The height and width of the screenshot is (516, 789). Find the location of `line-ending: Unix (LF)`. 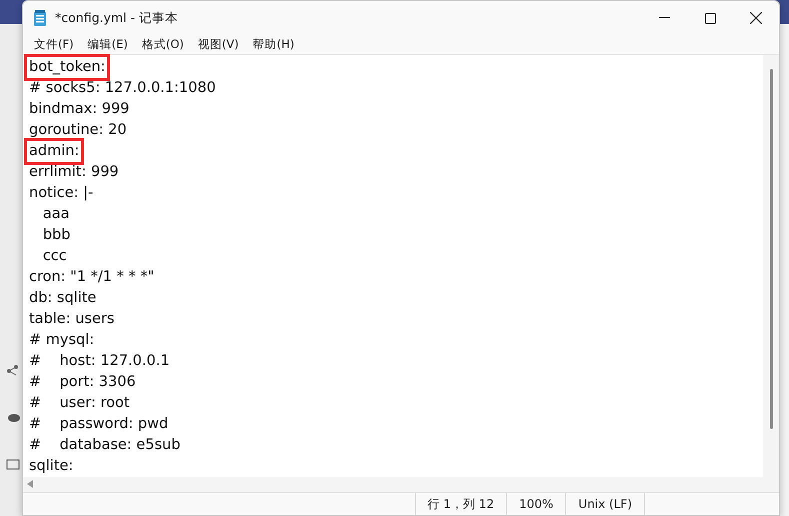

line-ending: Unix (LF) is located at coordinates (604, 504).